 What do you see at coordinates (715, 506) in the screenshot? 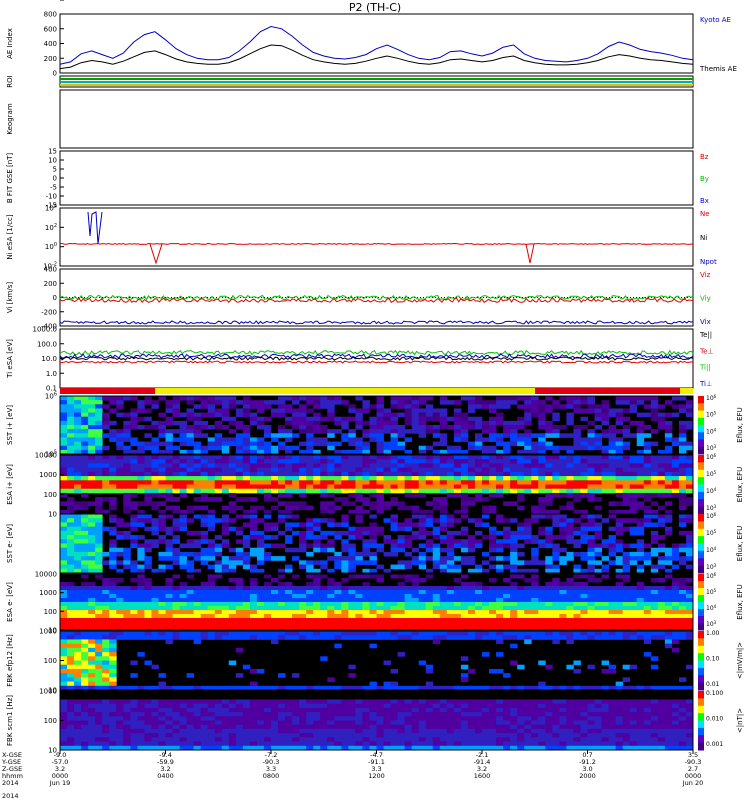
I see `colorbar-exponent: 3` at bounding box center [715, 506].